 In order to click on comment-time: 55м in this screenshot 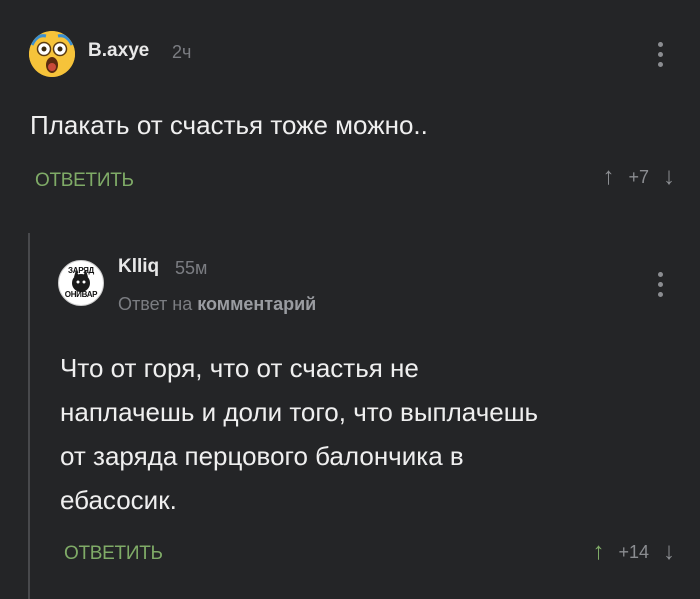, I will do `click(191, 268)`.